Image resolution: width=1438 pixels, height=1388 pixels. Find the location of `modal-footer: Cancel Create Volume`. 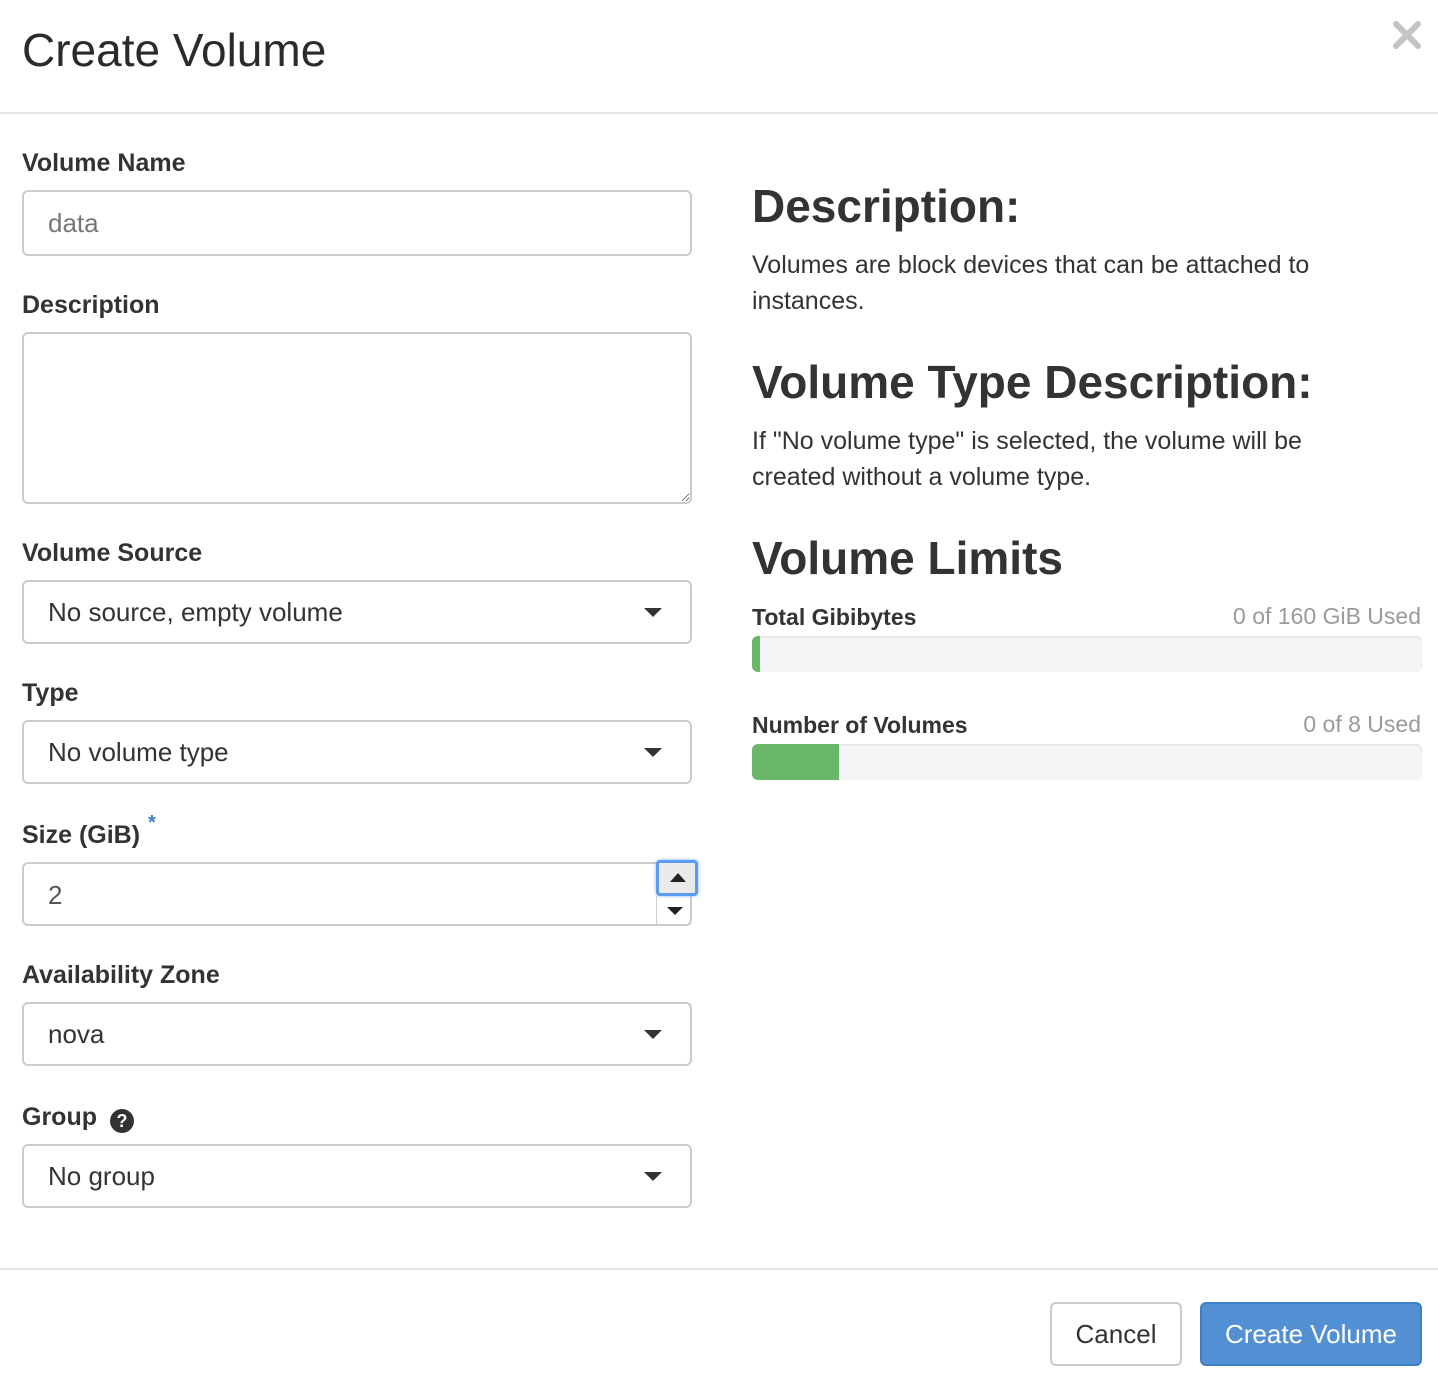

modal-footer: Cancel Create Volume is located at coordinates (719, 1328).